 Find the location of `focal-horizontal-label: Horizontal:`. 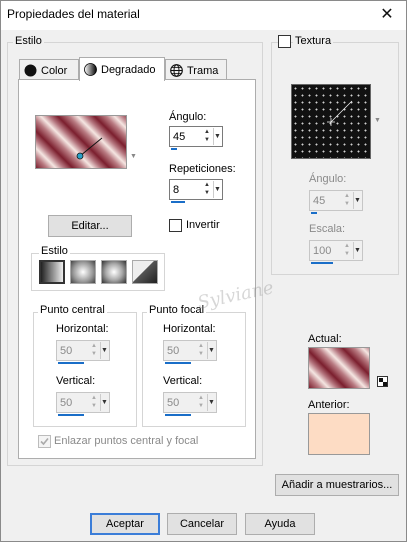

focal-horizontal-label: Horizontal: is located at coordinates (189, 329).